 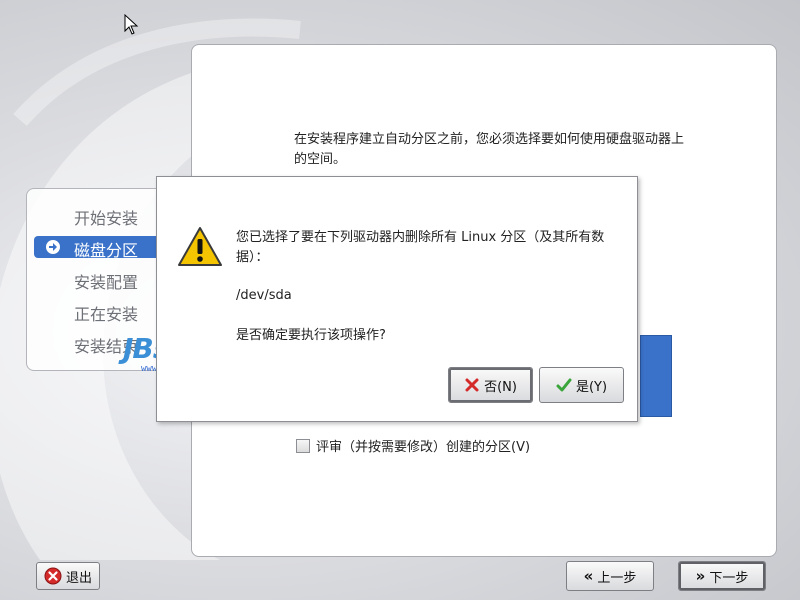 I want to click on warning-icon, so click(x=200, y=246).